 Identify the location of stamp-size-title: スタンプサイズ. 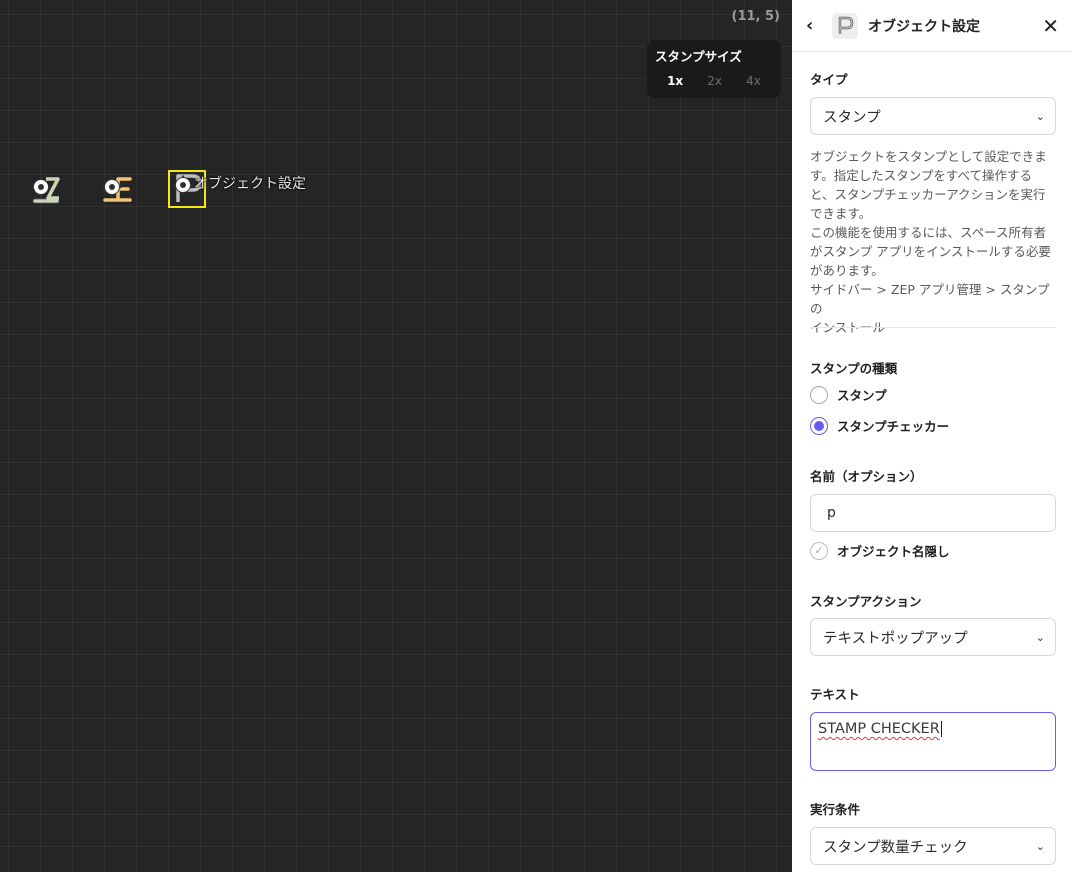
(698, 56).